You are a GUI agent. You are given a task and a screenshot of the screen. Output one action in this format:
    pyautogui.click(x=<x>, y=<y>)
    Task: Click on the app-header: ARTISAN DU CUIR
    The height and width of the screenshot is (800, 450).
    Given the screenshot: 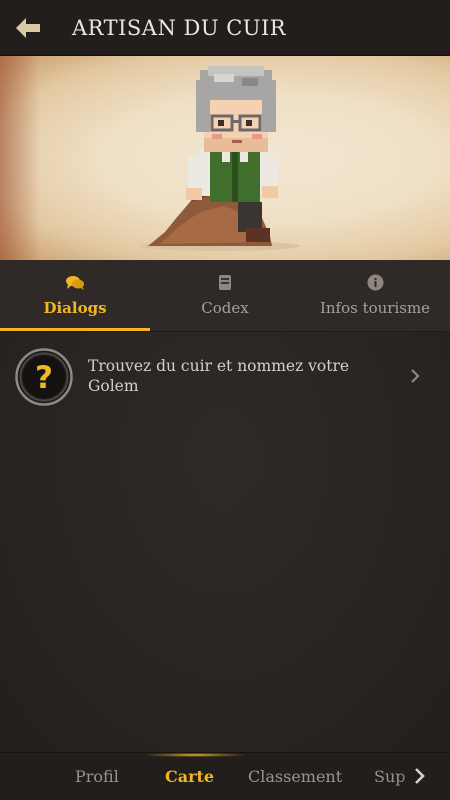 What is the action you would take?
    pyautogui.click(x=225, y=28)
    